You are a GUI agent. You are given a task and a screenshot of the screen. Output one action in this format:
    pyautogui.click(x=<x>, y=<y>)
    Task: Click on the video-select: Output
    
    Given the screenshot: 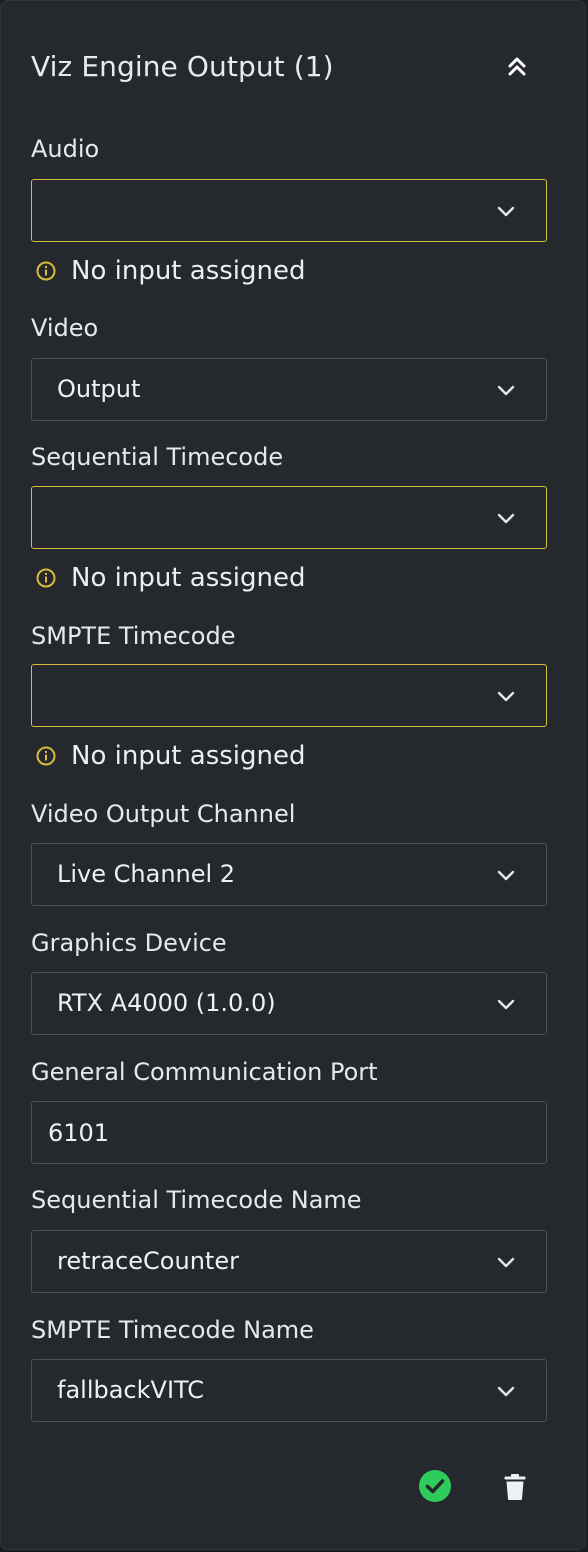 What is the action you would take?
    pyautogui.click(x=289, y=389)
    